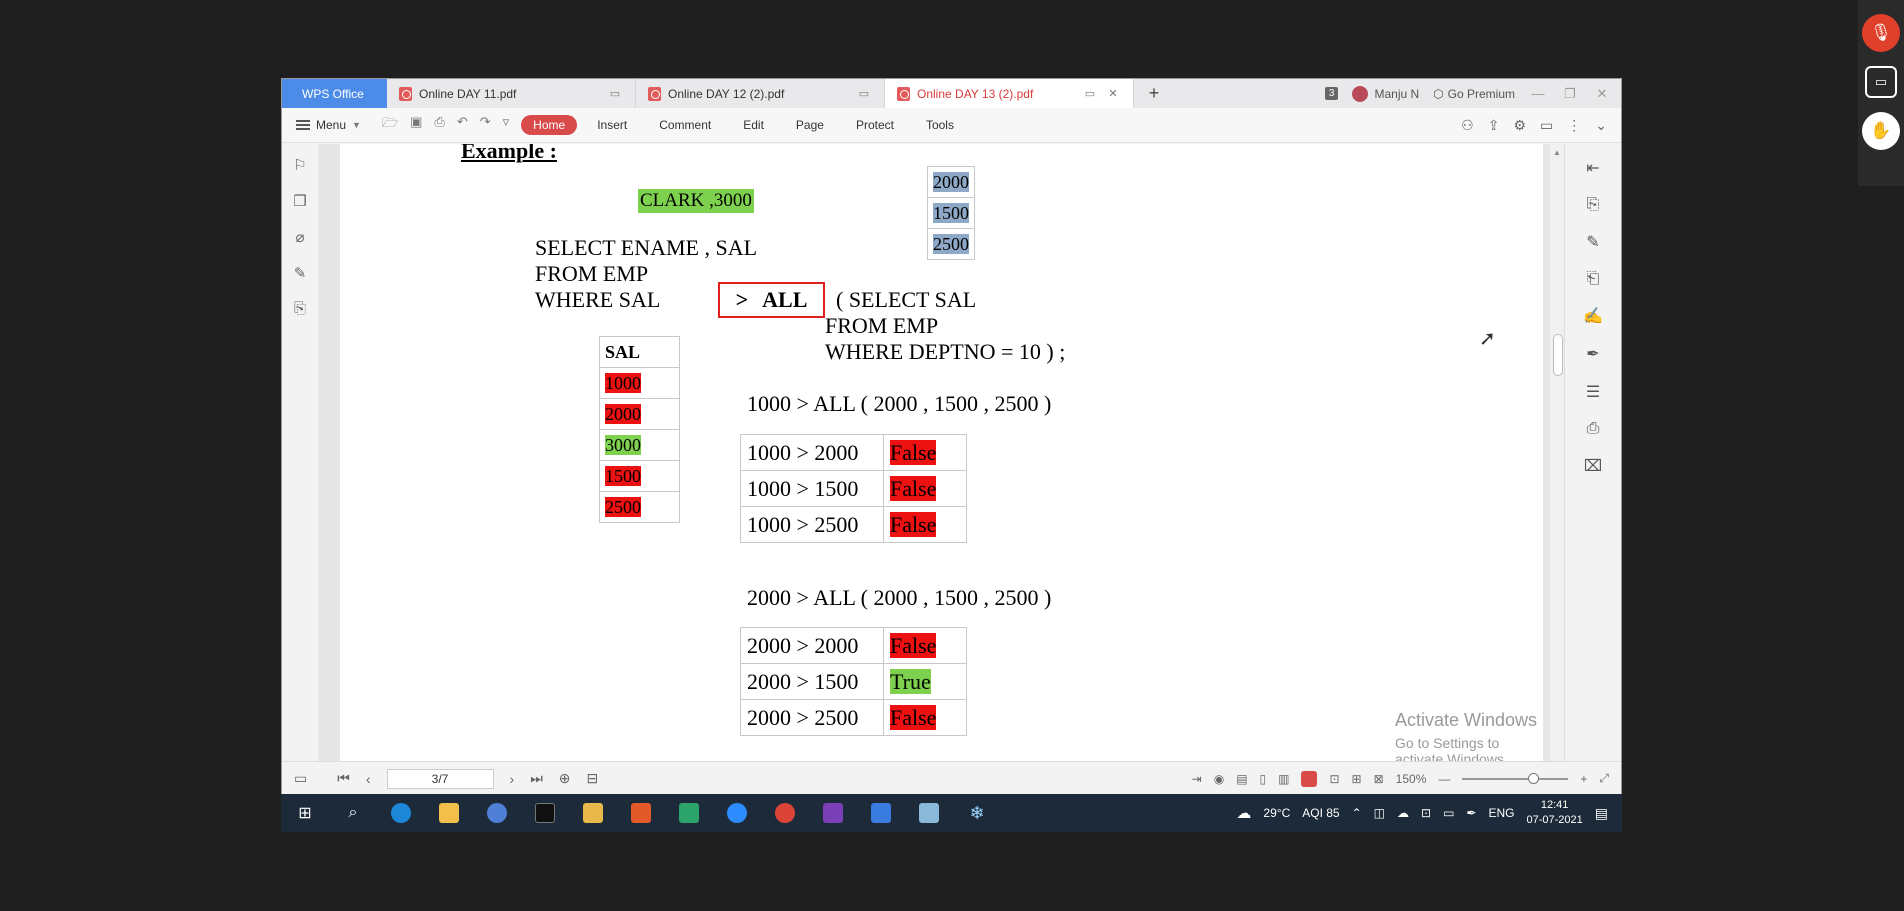 This screenshot has height=911, width=1904. I want to click on convert-icon: ⎗, so click(1593, 279).